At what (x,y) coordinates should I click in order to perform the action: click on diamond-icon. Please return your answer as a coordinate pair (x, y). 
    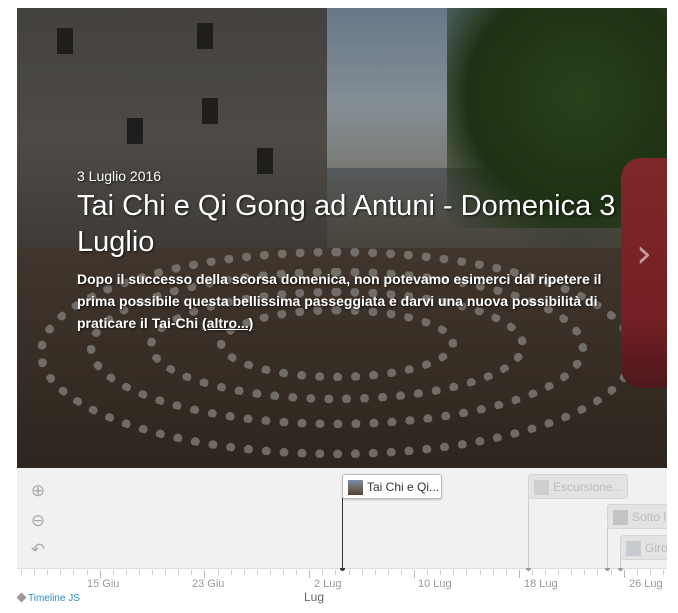
    Looking at the image, I should click on (21, 597).